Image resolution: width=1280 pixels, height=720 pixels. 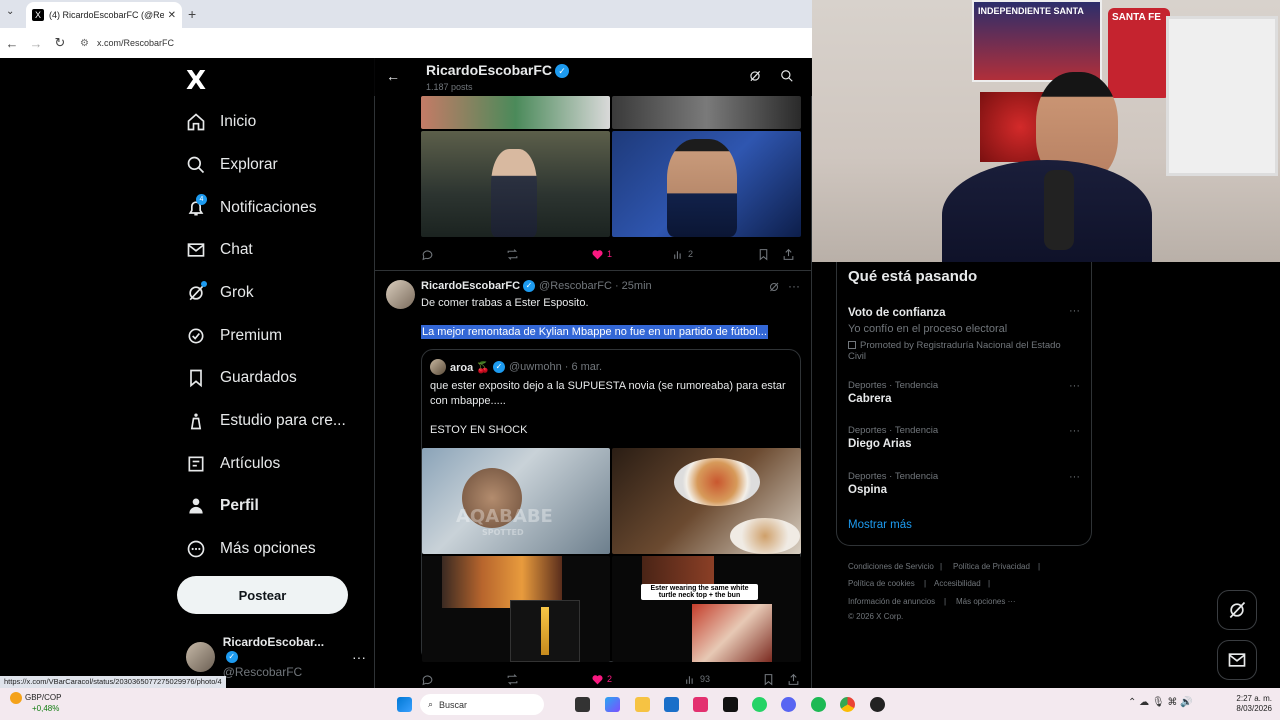 I want to click on views-button: 2, so click(x=682, y=254).